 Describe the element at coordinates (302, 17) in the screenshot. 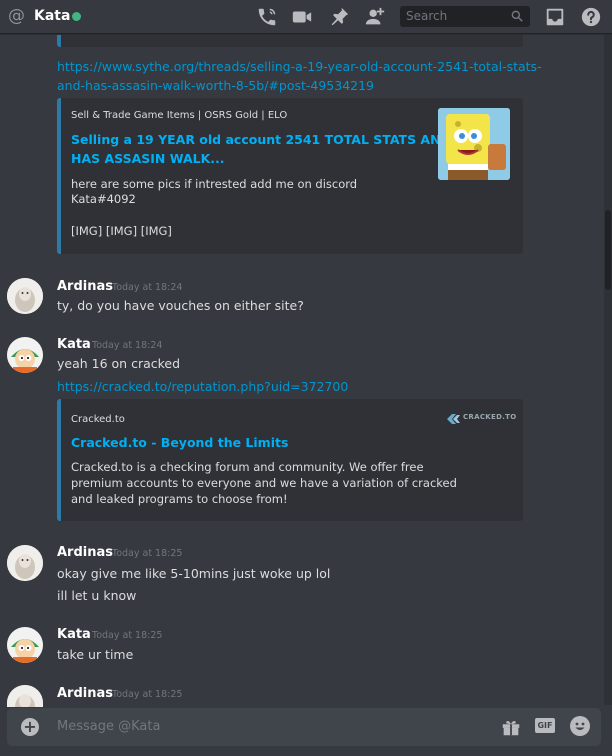

I see `start-video-call-icon` at that location.